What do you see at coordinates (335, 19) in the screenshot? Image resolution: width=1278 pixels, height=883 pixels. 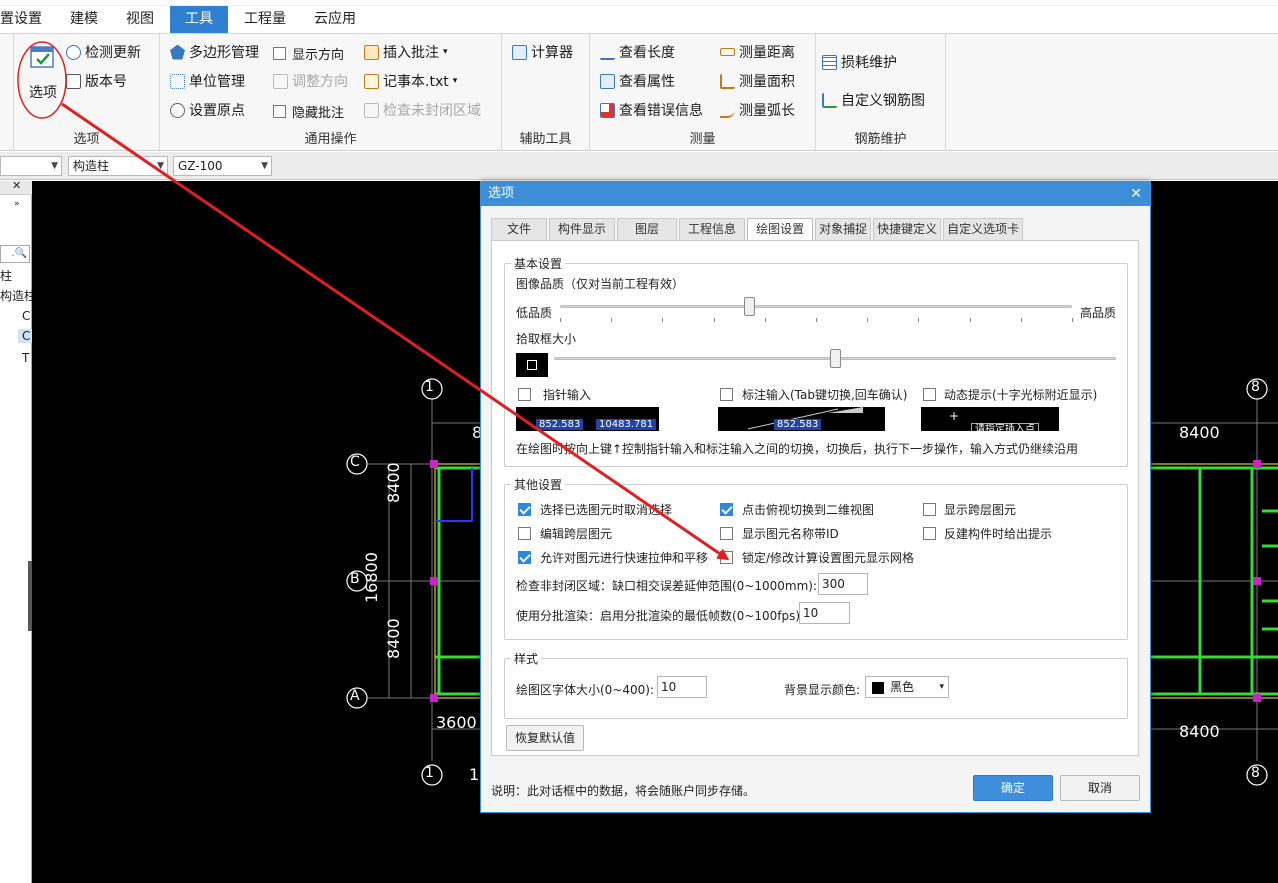 I see `menu-cloud: 云应用` at bounding box center [335, 19].